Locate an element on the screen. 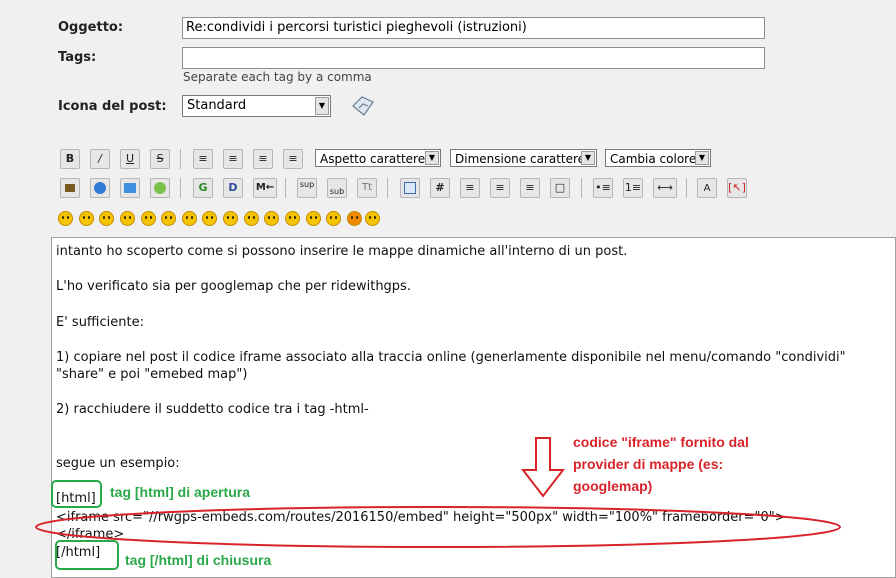 The width and height of the screenshot is (896, 578). post-icon-select: Standard ▼ is located at coordinates (256, 106).